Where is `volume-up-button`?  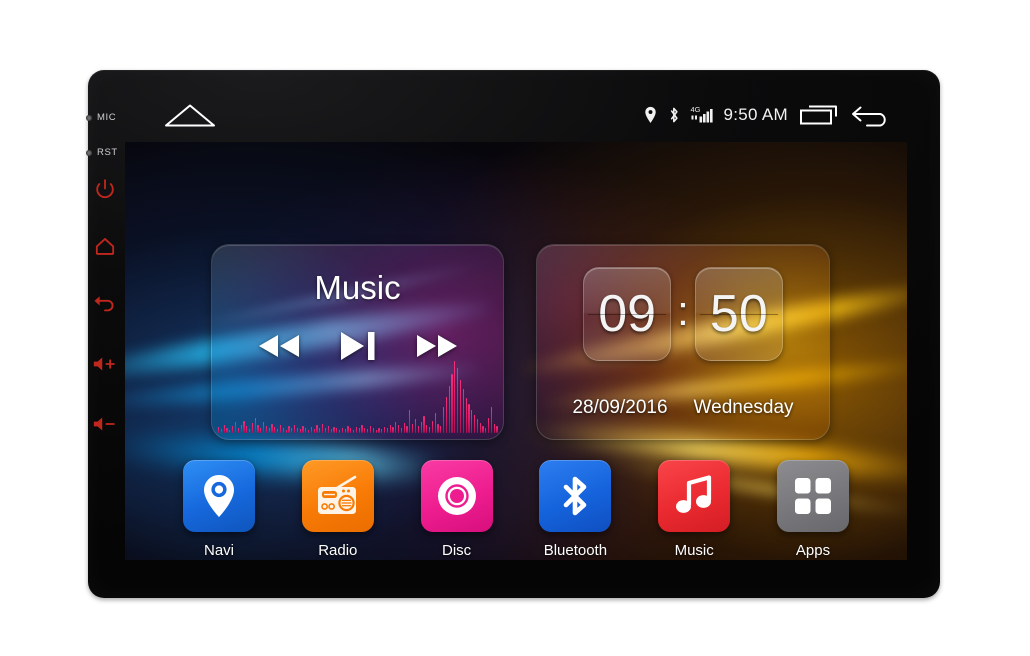 volume-up-button is located at coordinates (105, 364).